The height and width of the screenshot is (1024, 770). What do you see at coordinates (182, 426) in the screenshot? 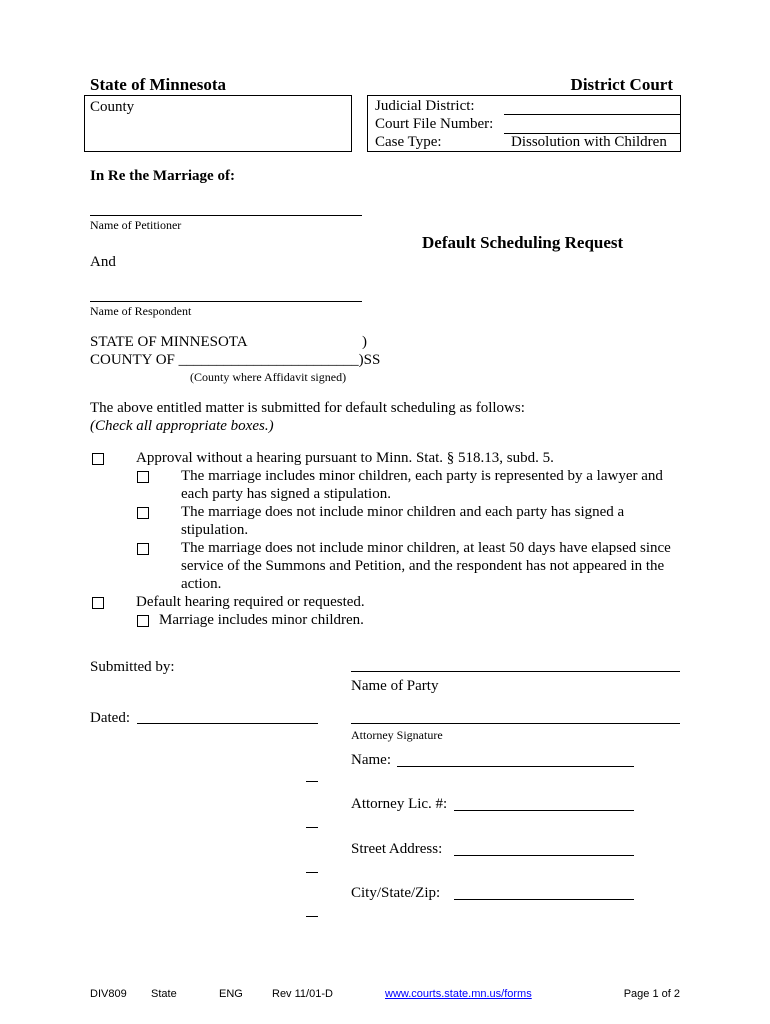
I see `intro-instruction: (Check all appropriate boxes.)` at bounding box center [182, 426].